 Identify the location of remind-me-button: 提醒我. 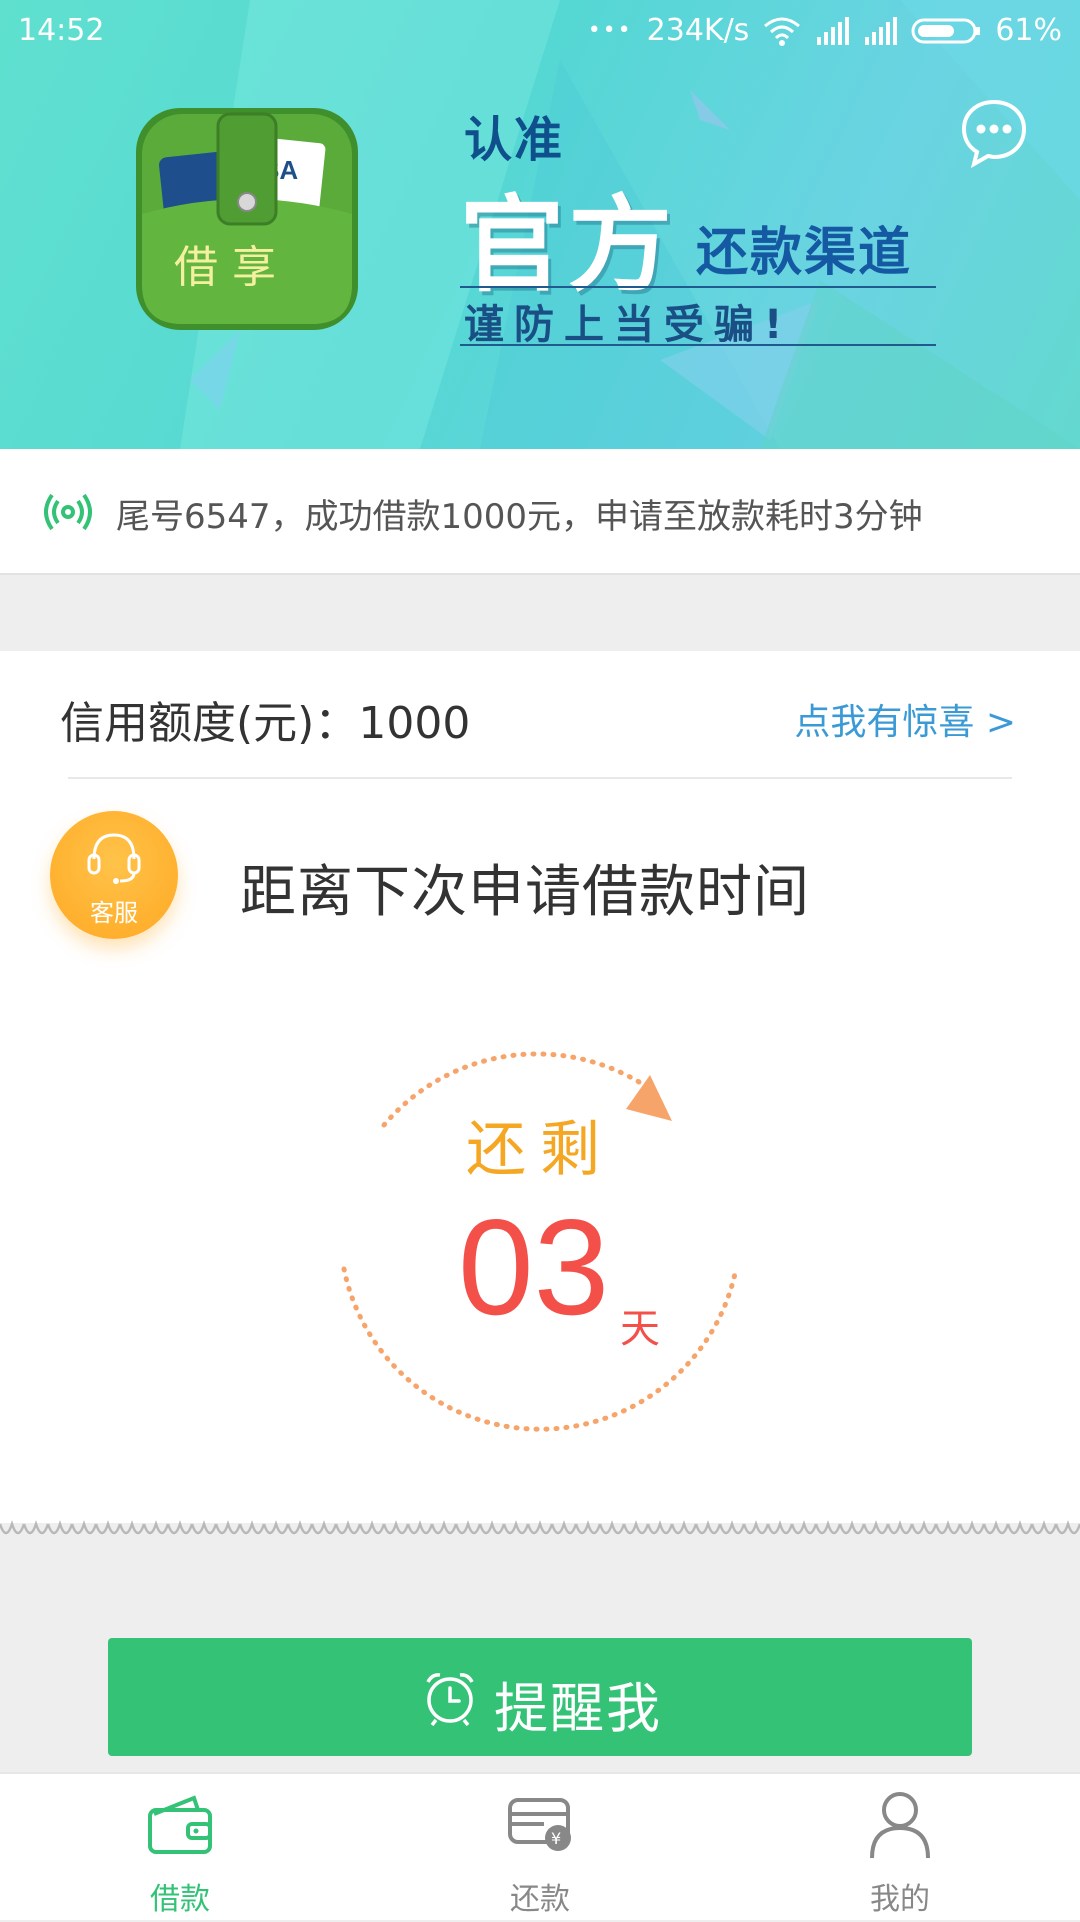
(540, 1697).